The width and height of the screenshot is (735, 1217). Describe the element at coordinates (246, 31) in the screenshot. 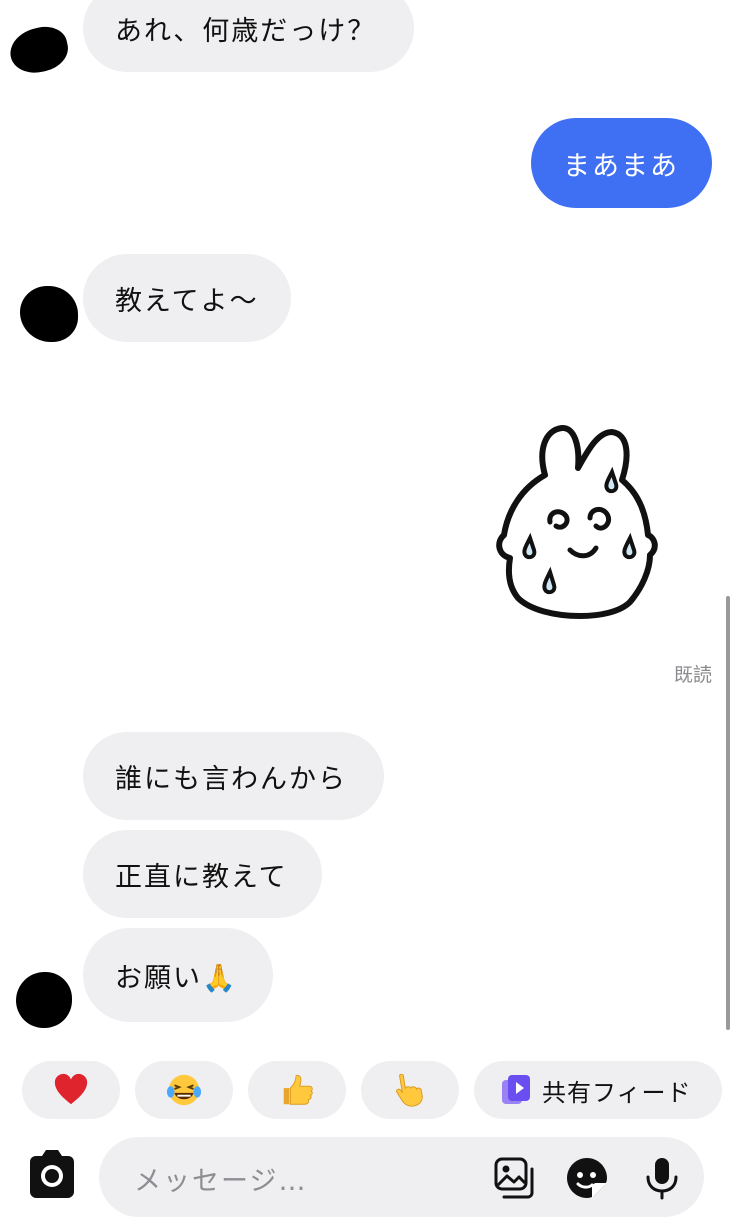

I see `message-text: あれ、何歳だっけ？` at that location.